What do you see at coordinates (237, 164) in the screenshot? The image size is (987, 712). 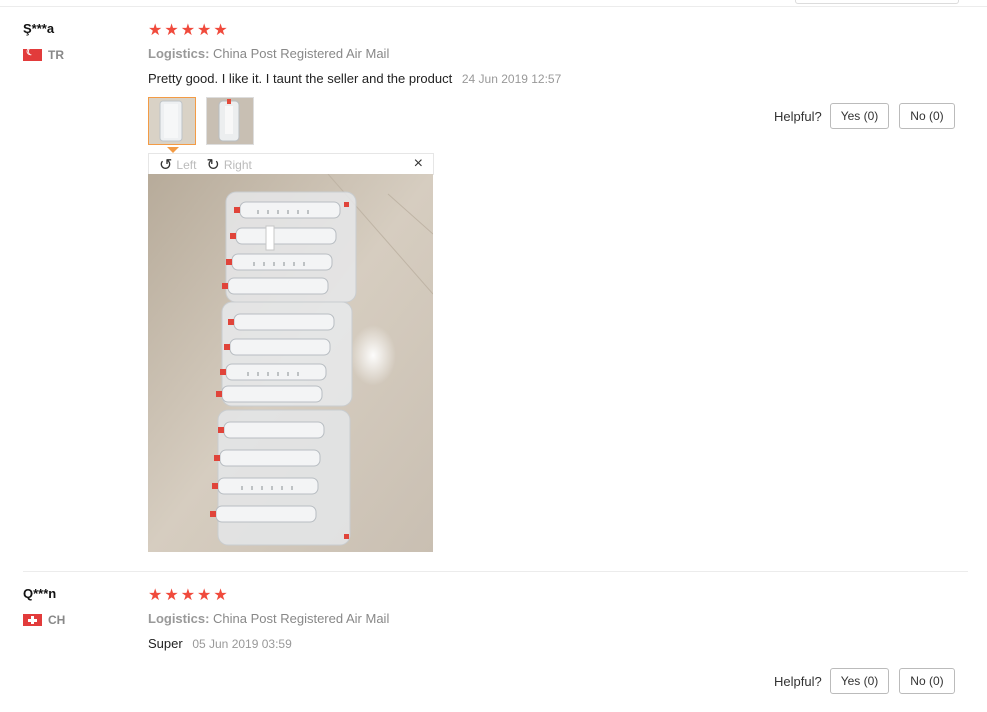 I see `rotate-right-label: Right` at bounding box center [237, 164].